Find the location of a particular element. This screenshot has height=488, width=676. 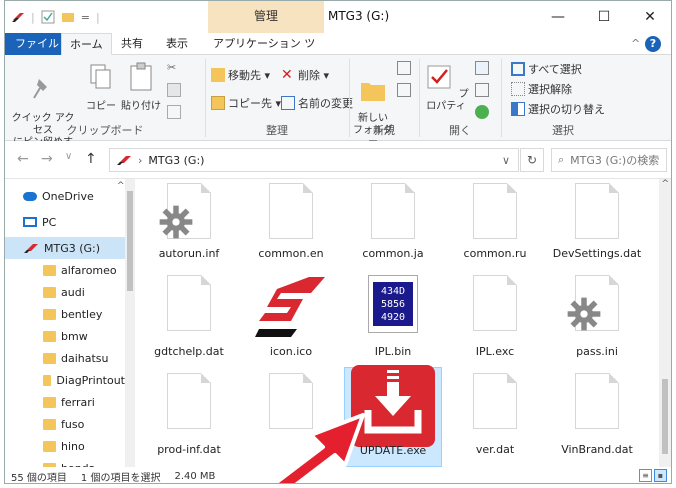

nav-item: hino is located at coordinates (65, 446).